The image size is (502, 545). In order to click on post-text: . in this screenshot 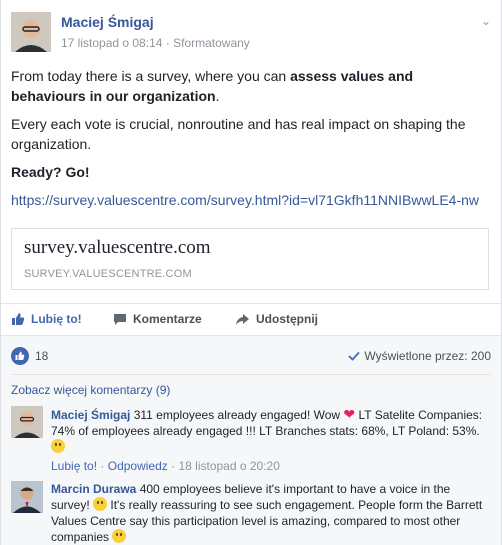, I will do `click(217, 96)`.